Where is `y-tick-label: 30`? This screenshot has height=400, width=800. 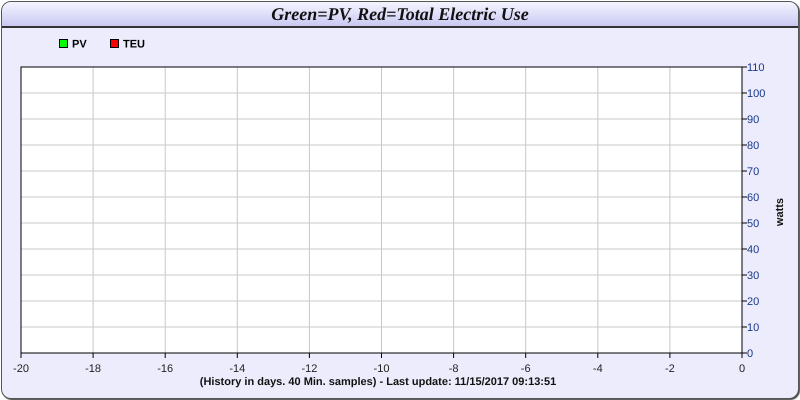
y-tick-label: 30 is located at coordinates (753, 276).